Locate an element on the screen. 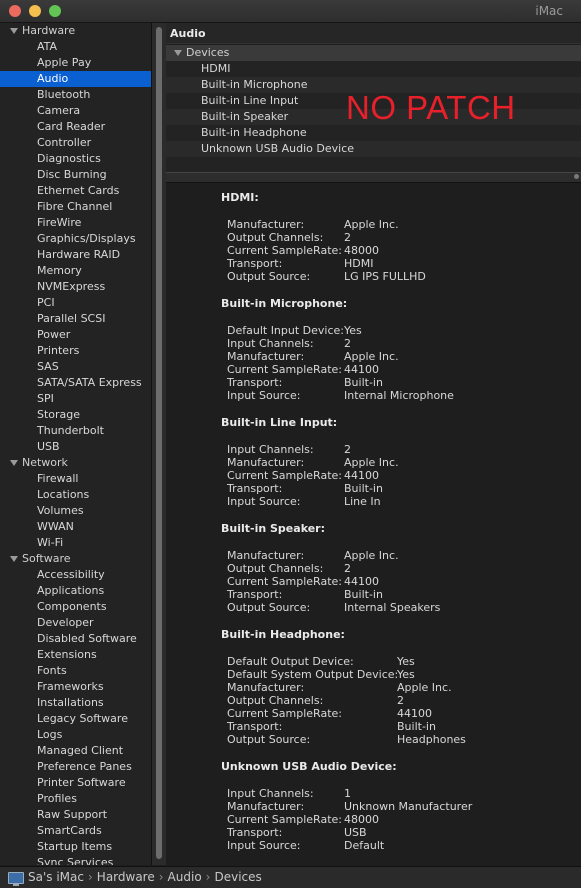 This screenshot has width=581, height=888. section-title: Audio is located at coordinates (373, 33).